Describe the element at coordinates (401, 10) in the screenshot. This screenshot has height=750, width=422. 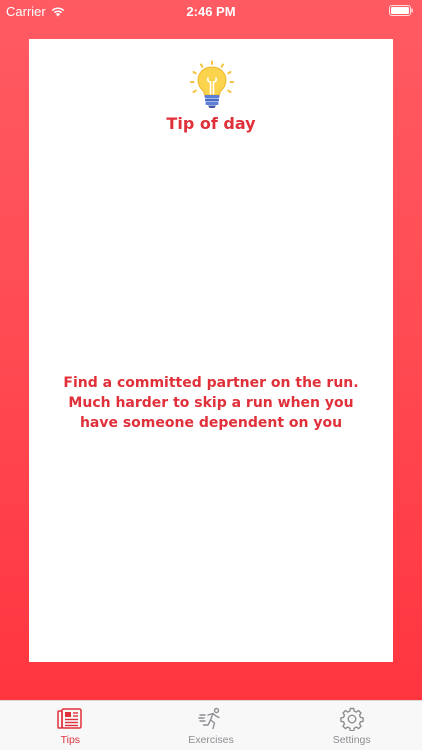
I see `battery-icon` at that location.